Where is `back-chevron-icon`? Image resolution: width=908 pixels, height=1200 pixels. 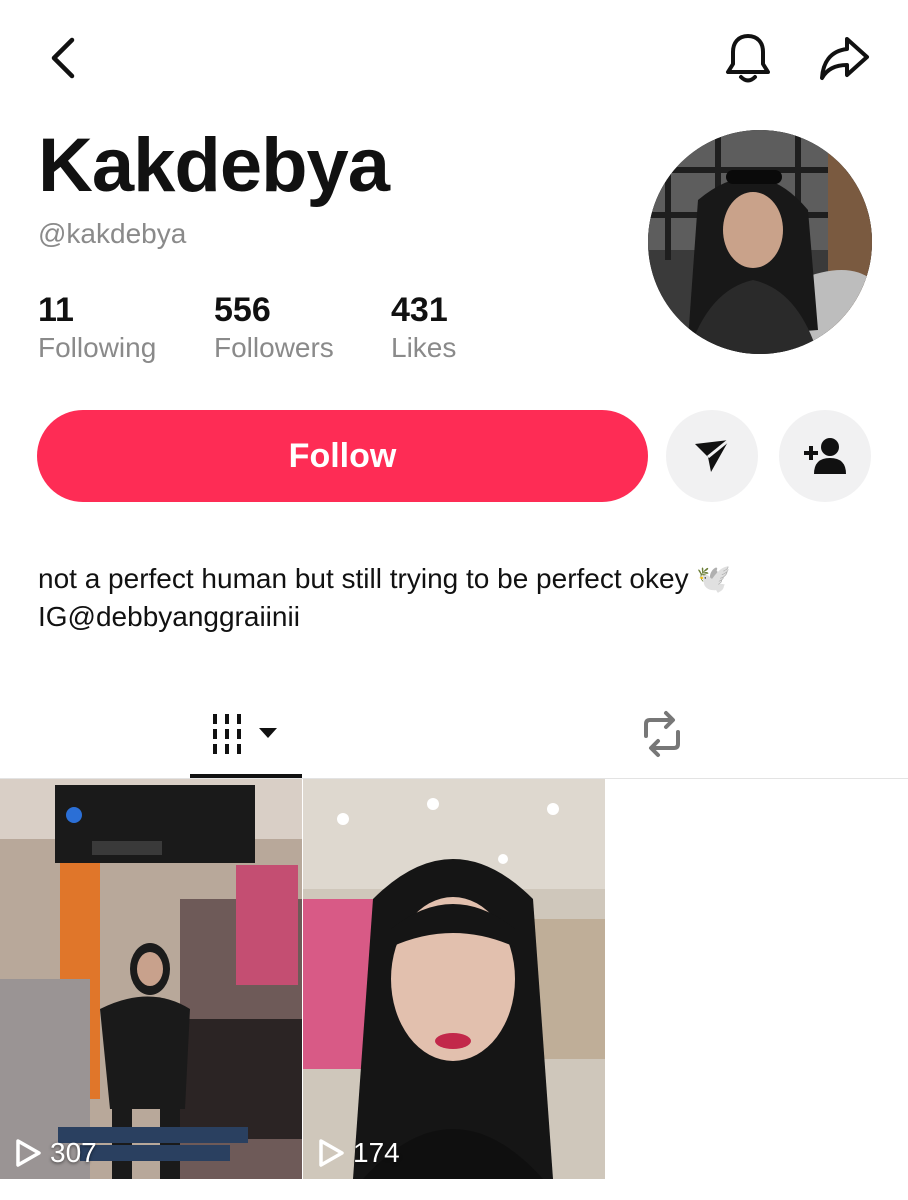
back-chevron-icon is located at coordinates (63, 58).